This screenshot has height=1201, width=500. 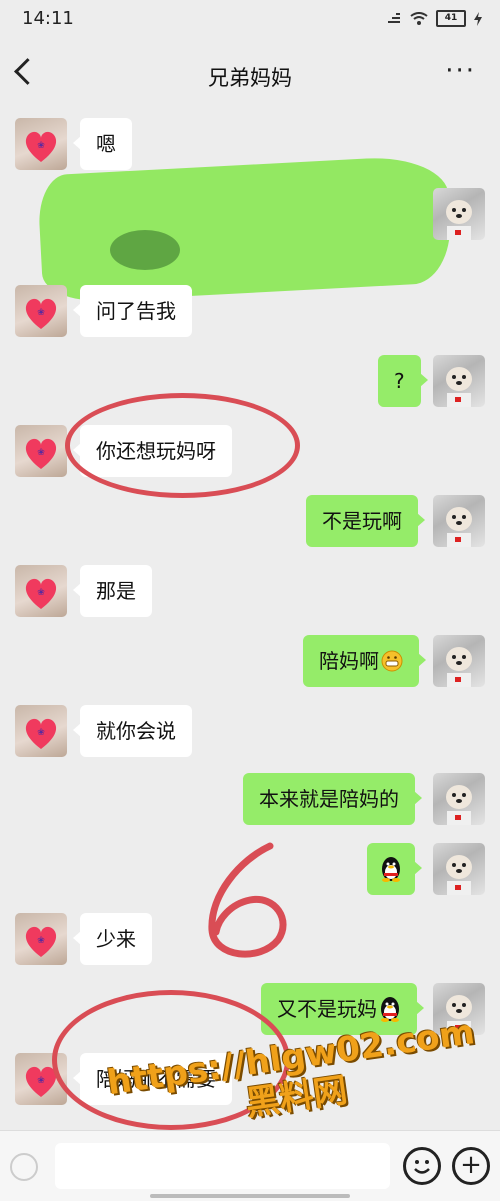 I want to click on annotation-six: 6, so click(x=243, y=899).